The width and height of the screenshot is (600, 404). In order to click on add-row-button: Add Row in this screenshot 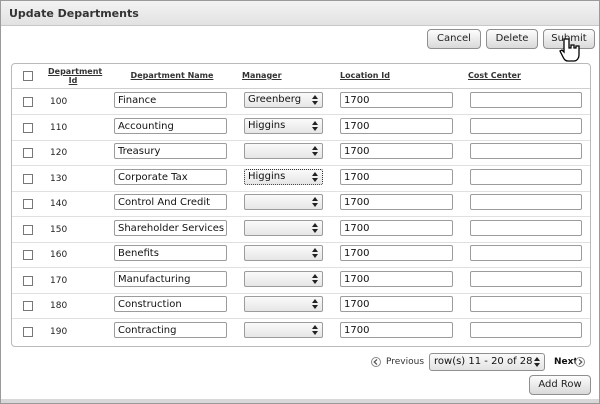, I will do `click(560, 385)`.